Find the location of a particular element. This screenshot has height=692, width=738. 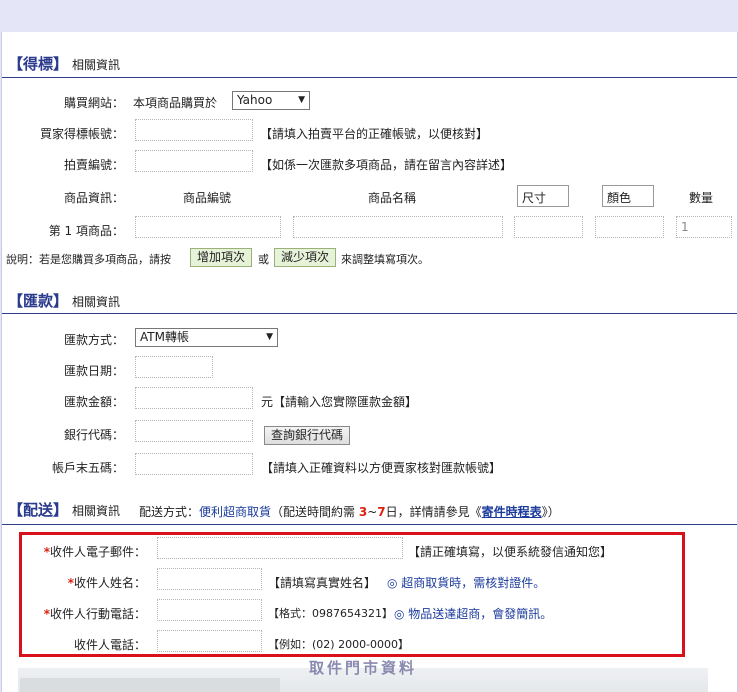

buyer-account-input is located at coordinates (194, 130).